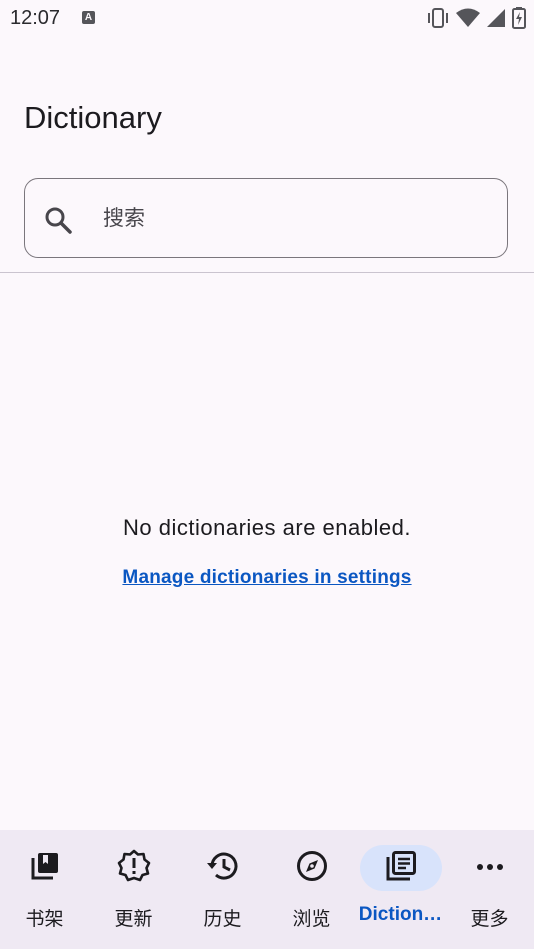 Image resolution: width=534 pixels, height=949 pixels. Describe the element at coordinates (133, 919) in the screenshot. I see `nav-label: 更新` at that location.